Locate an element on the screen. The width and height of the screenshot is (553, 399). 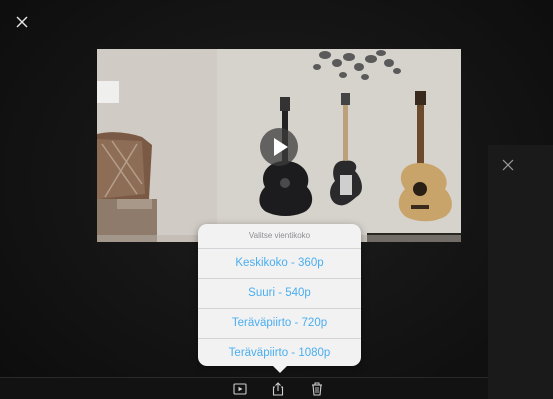
bottom-toolbar is located at coordinates (244, 388).